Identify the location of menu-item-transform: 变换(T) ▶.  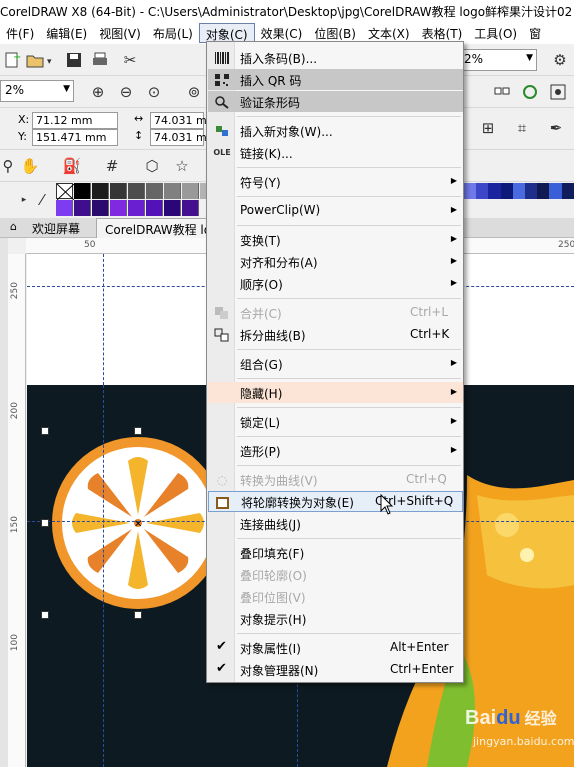
(335, 239).